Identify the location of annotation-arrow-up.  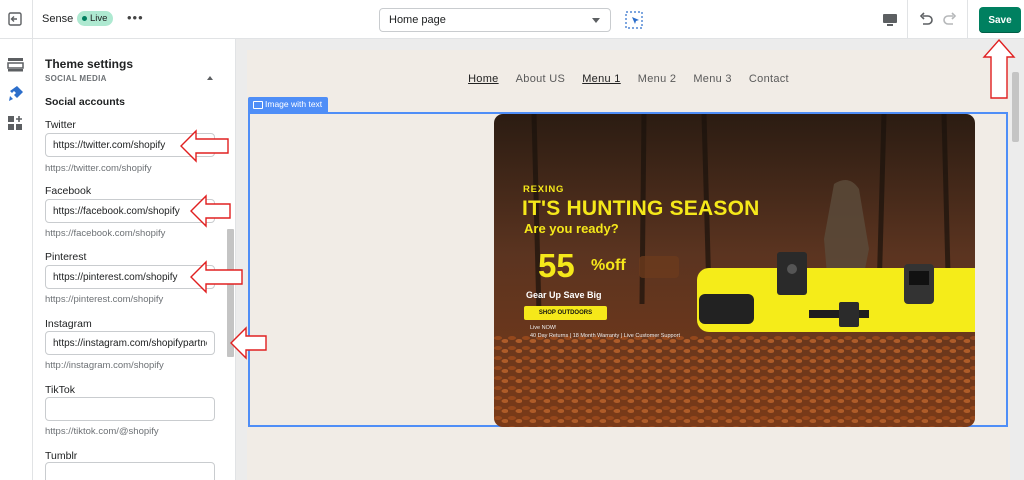
(999, 68).